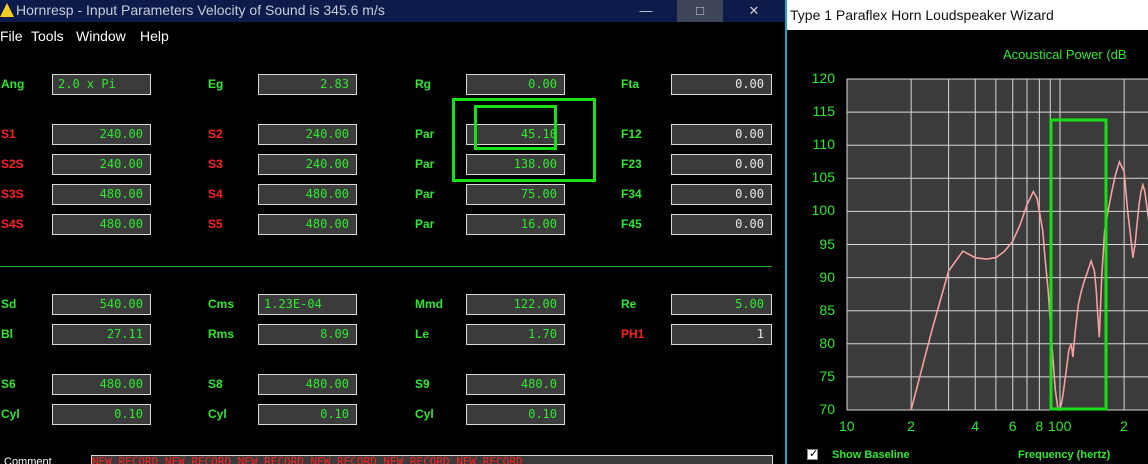 Image resolution: width=1148 pixels, height=464 pixels. What do you see at coordinates (392, 36) in the screenshot?
I see `menu-bar: File Tools Window Help` at bounding box center [392, 36].